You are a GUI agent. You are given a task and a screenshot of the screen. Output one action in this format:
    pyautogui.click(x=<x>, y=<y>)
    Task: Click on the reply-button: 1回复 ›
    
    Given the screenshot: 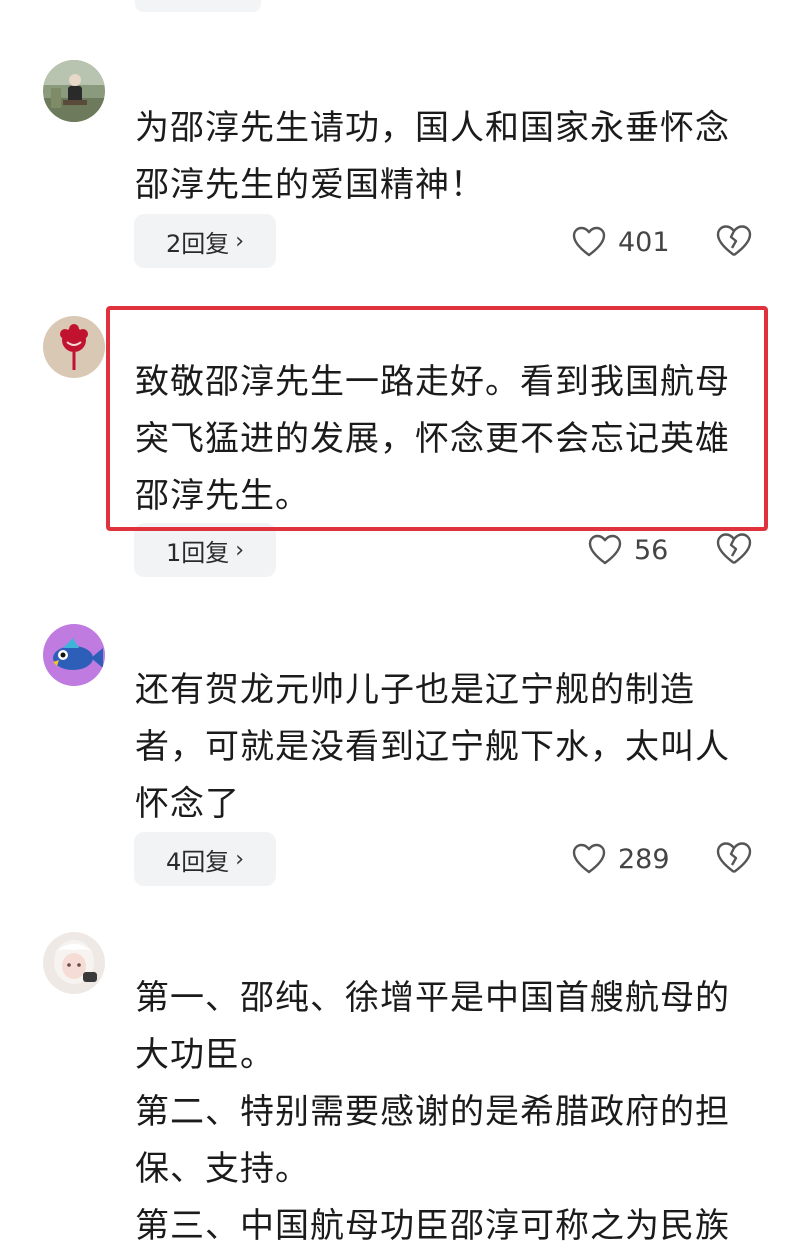 What is the action you would take?
    pyautogui.click(x=205, y=550)
    